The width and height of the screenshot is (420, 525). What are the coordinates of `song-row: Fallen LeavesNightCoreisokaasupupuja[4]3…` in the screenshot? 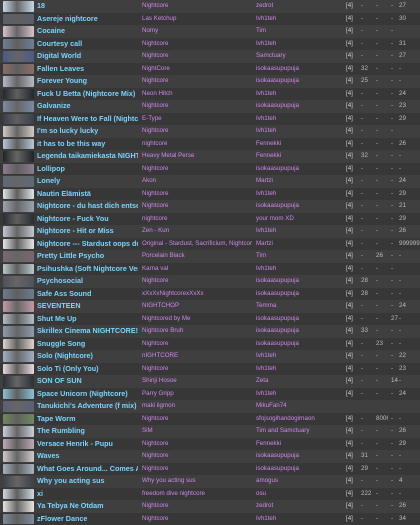 It's located at (210, 69).